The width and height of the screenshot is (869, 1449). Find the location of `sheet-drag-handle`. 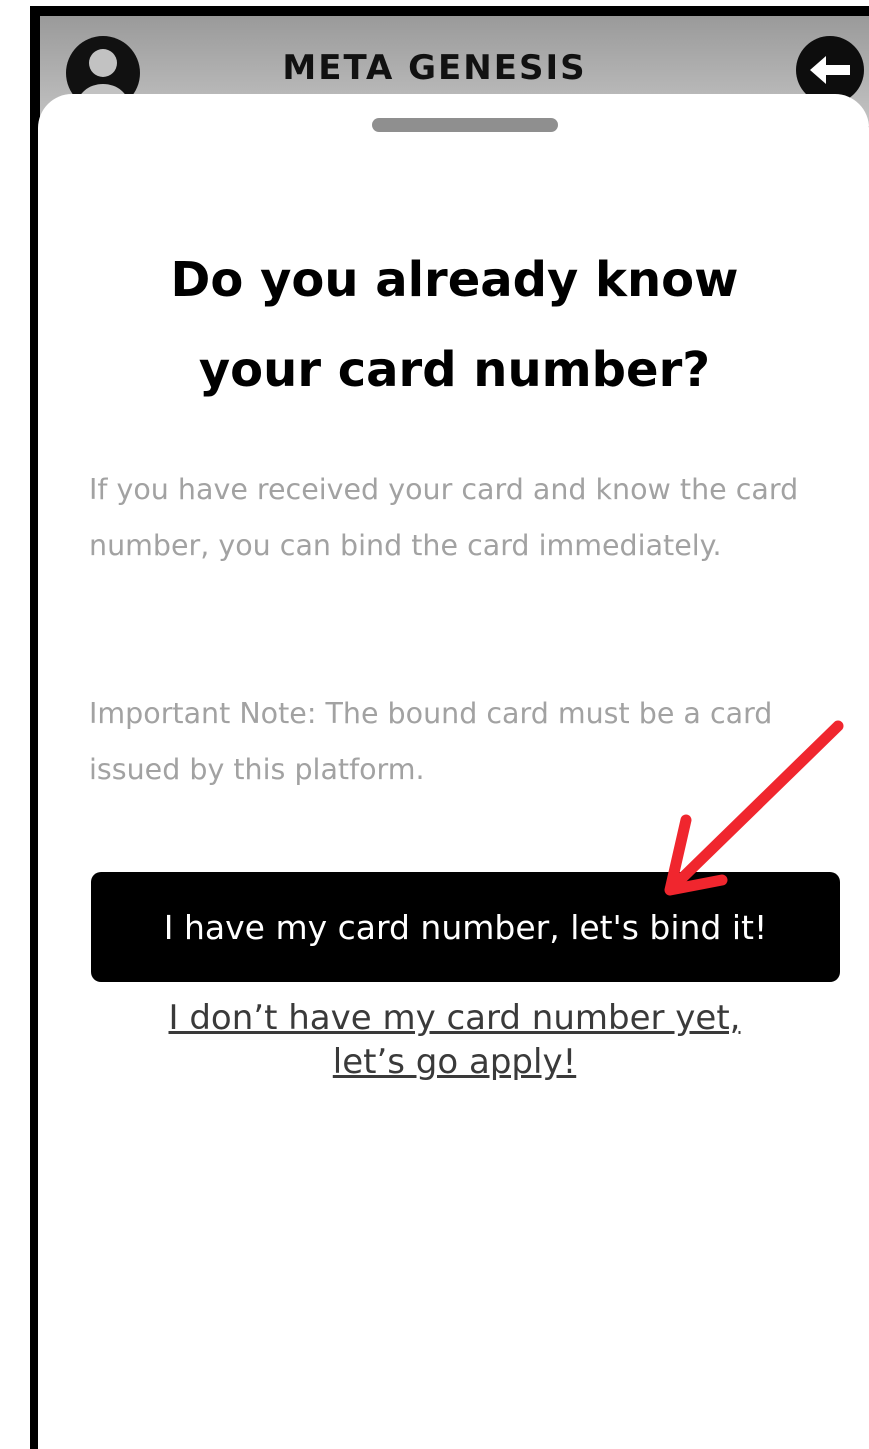

sheet-drag-handle is located at coordinates (465, 125).